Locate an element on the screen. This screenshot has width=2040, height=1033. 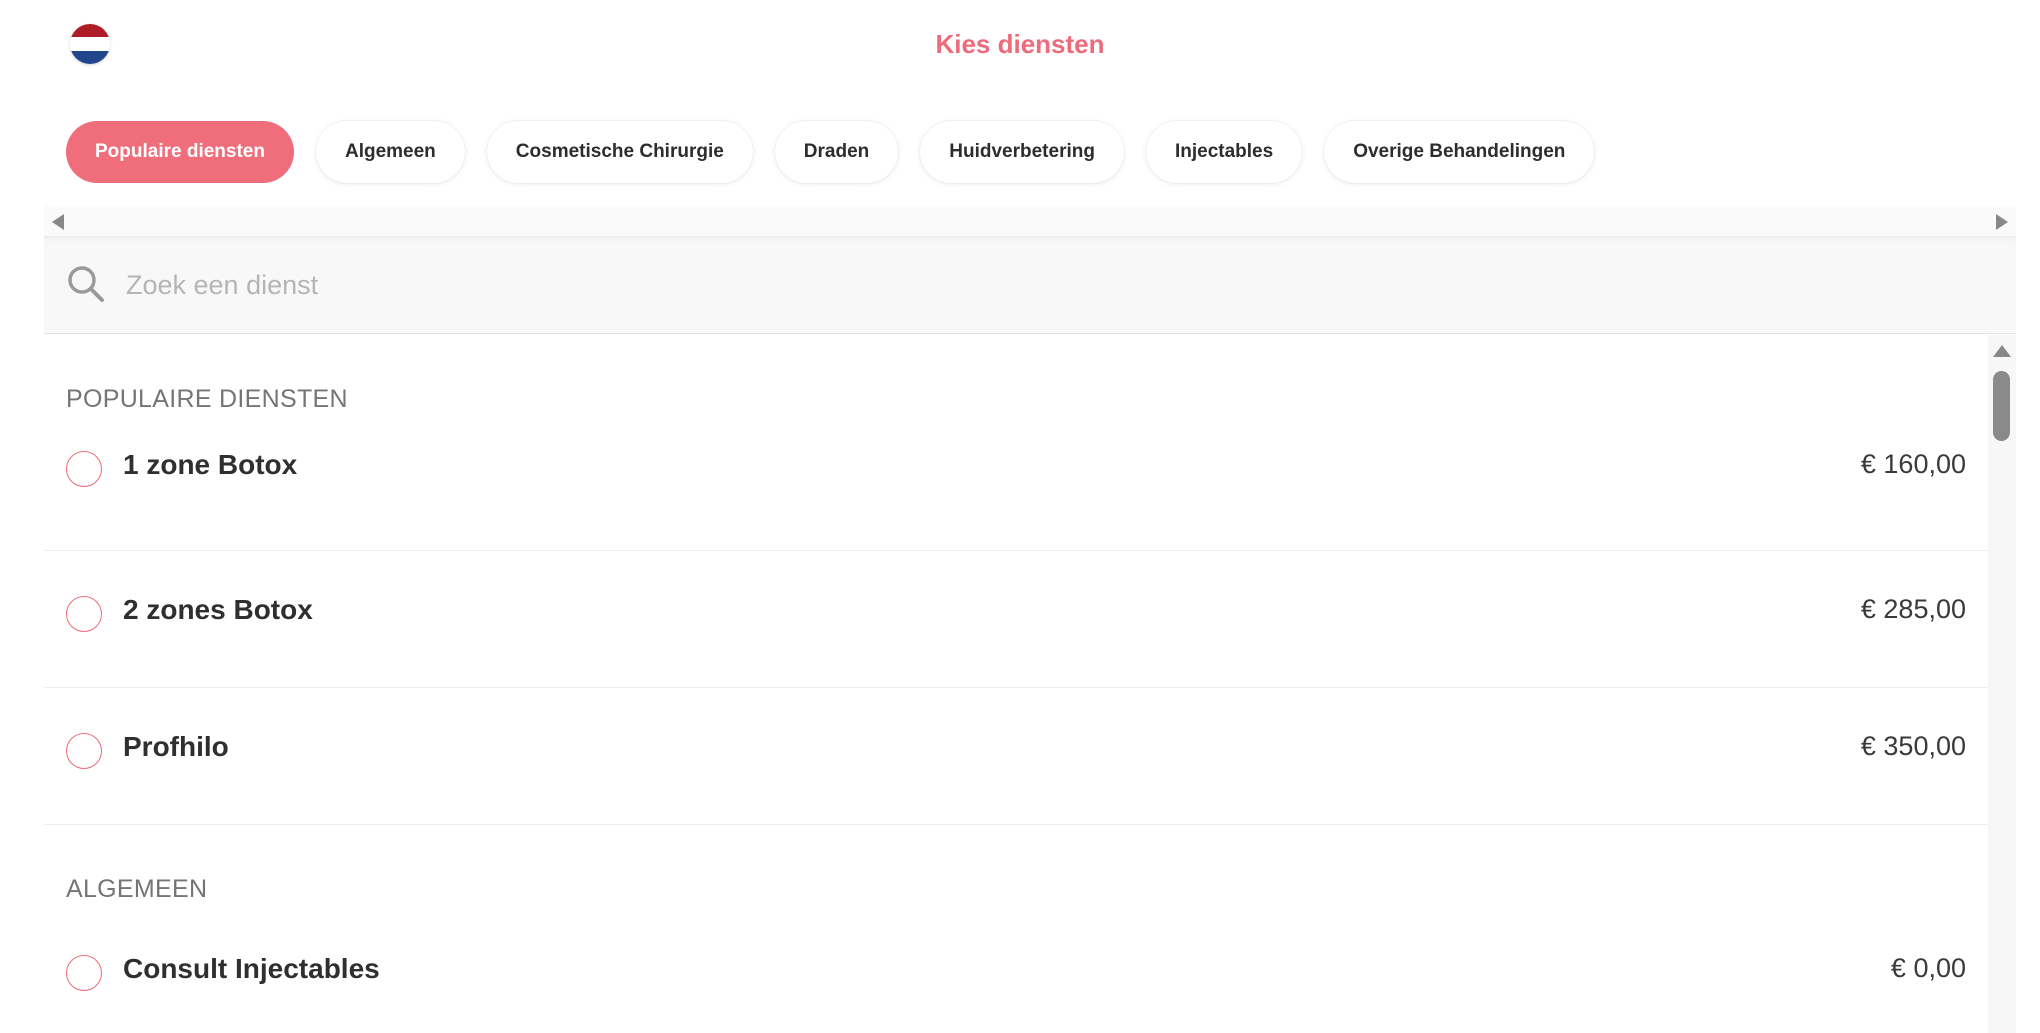
tabs-horizontal-scrollbar is located at coordinates (1030, 221).